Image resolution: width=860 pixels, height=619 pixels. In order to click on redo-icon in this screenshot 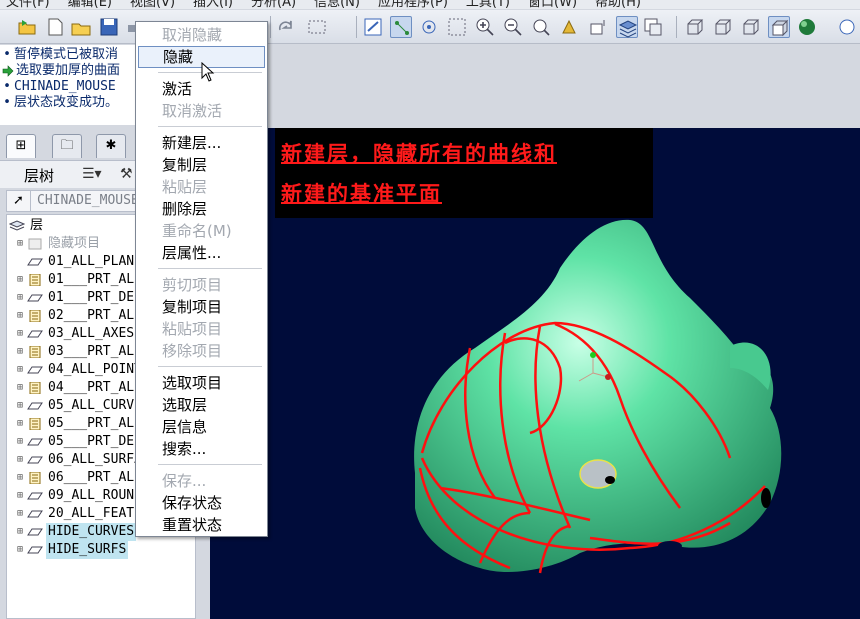, I will do `click(285, 27)`.